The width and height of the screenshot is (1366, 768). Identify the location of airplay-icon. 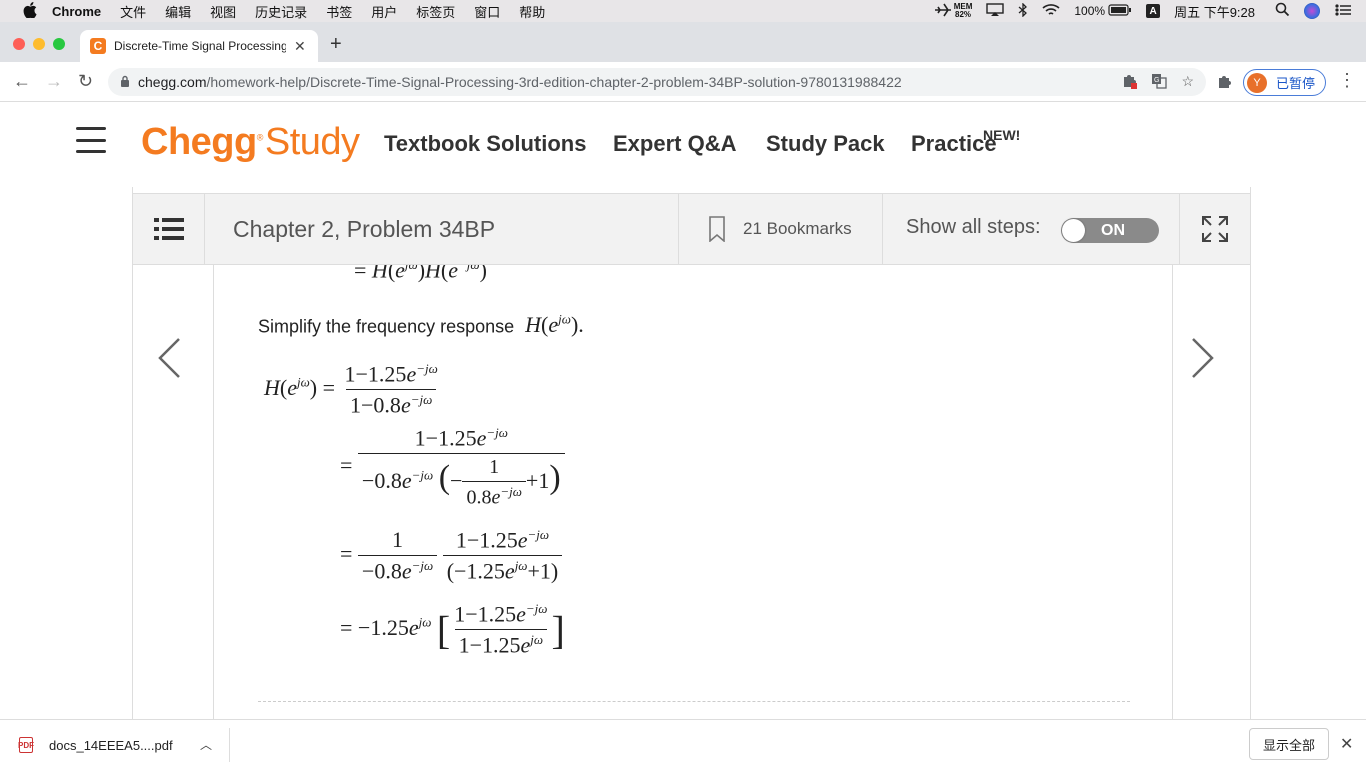
(995, 11).